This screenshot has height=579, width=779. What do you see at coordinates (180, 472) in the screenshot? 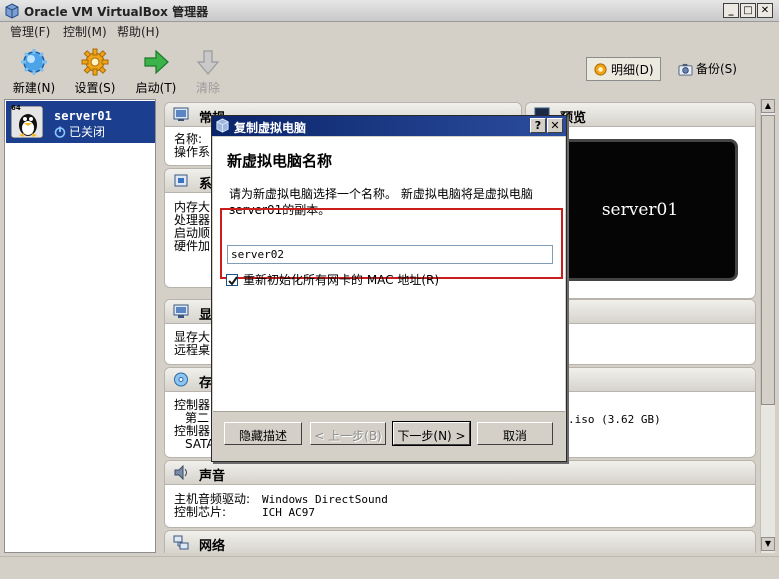
I see `speaker-icon` at bounding box center [180, 472].